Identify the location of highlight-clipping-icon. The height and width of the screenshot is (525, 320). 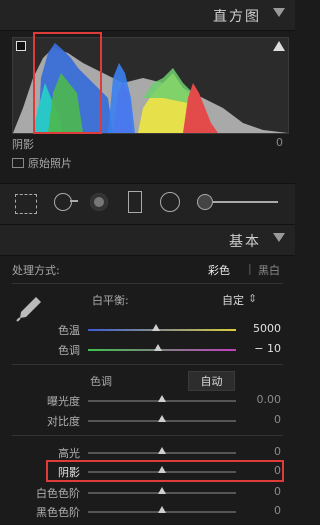
(279, 46).